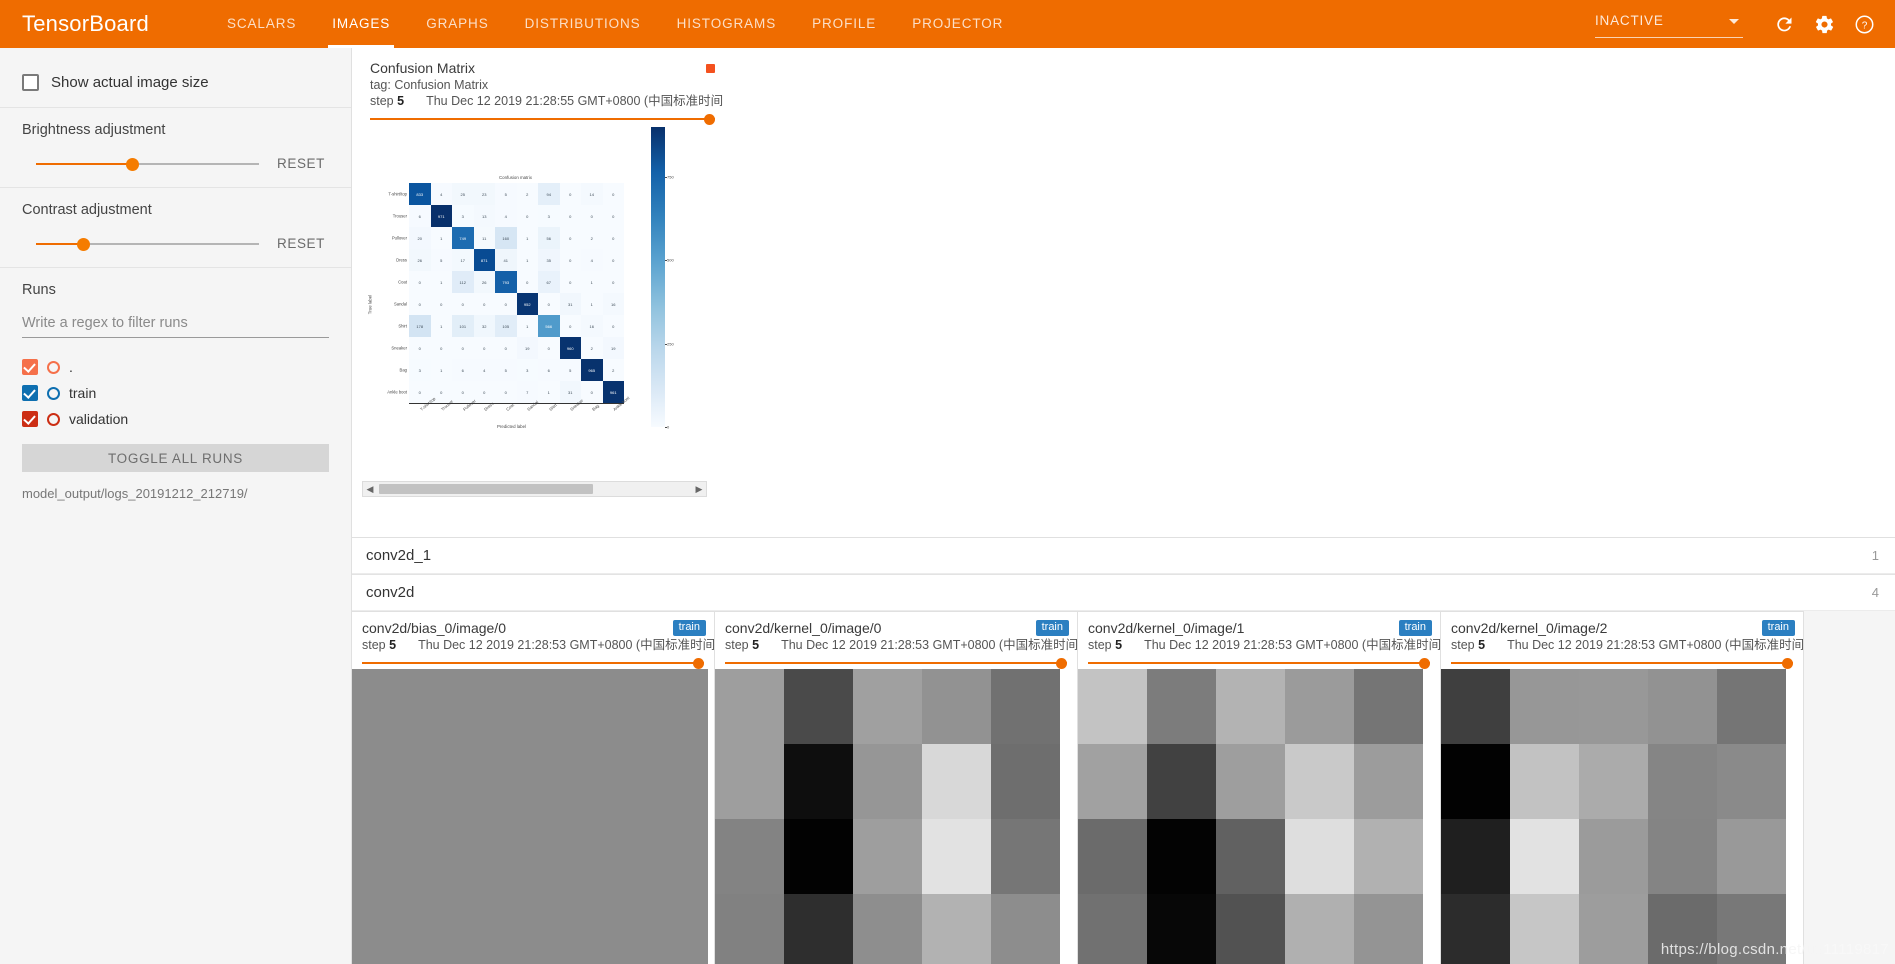 This screenshot has height=964, width=1895. What do you see at coordinates (1734, 21) in the screenshot?
I see `chevron-down-icon` at bounding box center [1734, 21].